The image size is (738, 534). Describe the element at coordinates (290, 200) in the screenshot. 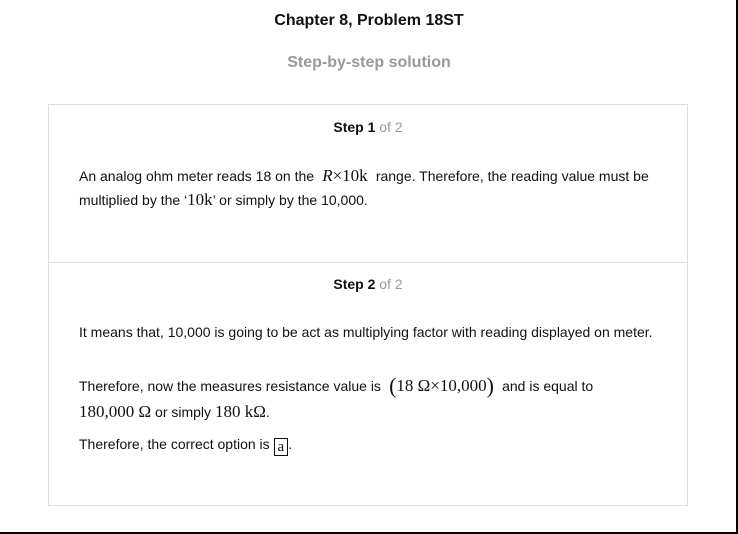

I see `step-1-text-c: ’ or simply by the 10,000.` at that location.